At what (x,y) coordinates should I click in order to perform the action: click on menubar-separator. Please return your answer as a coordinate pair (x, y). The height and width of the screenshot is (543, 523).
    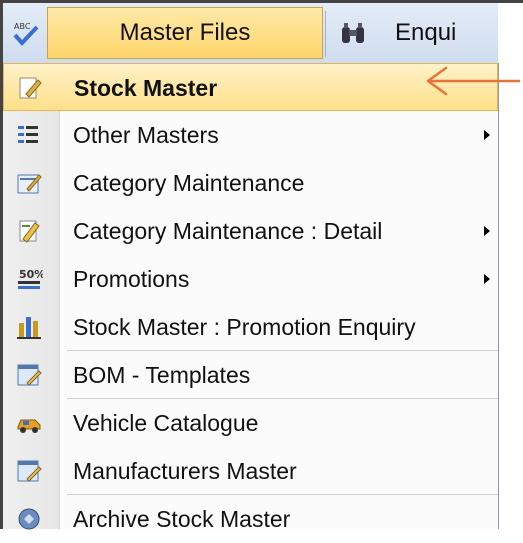
    Looking at the image, I should click on (325, 34).